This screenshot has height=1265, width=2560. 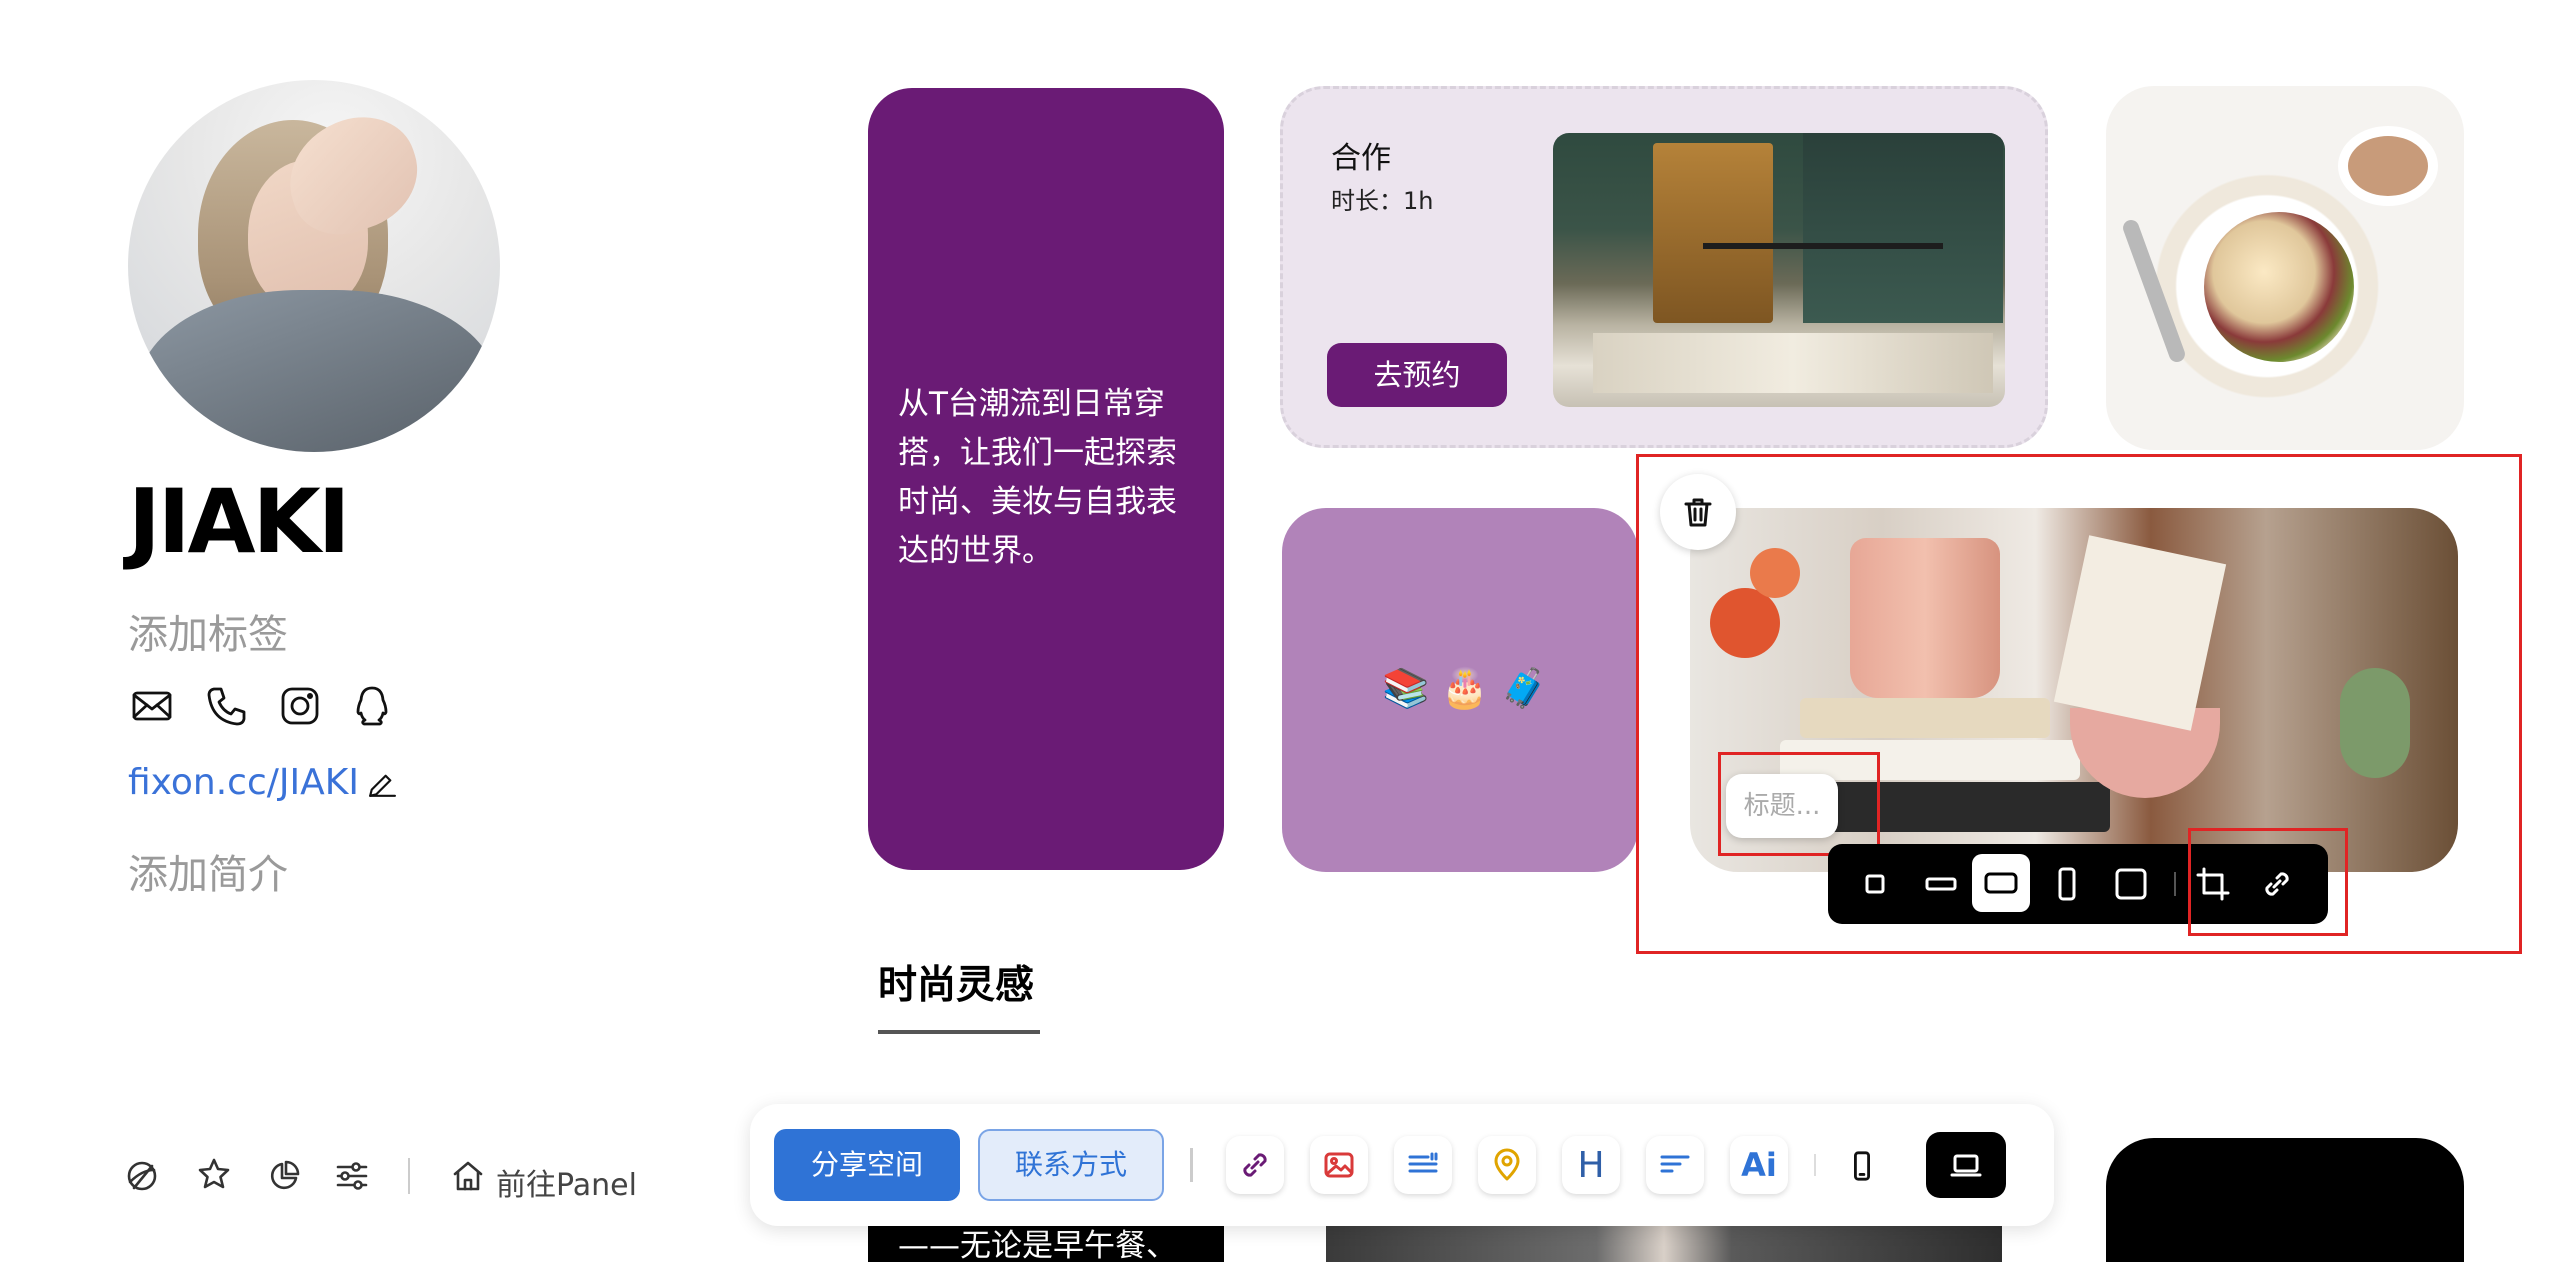 What do you see at coordinates (208, 871) in the screenshot?
I see `add-bio-placeholder: 添加简介` at bounding box center [208, 871].